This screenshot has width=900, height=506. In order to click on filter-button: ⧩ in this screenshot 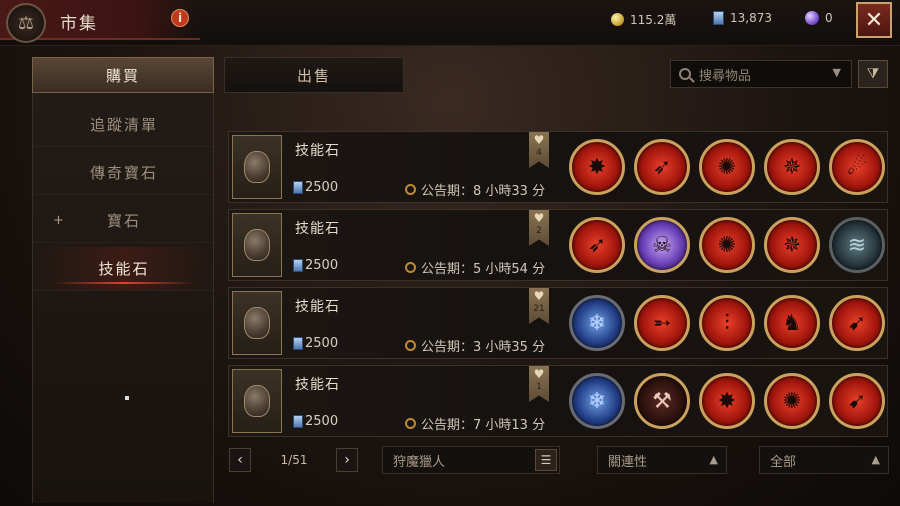, I will do `click(873, 74)`.